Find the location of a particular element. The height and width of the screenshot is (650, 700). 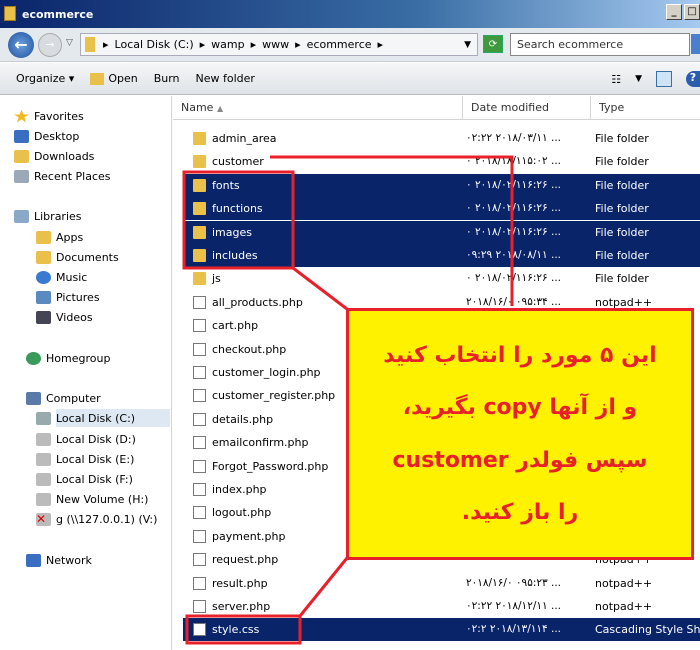

search-input: Search ecommerce is located at coordinates (600, 44).